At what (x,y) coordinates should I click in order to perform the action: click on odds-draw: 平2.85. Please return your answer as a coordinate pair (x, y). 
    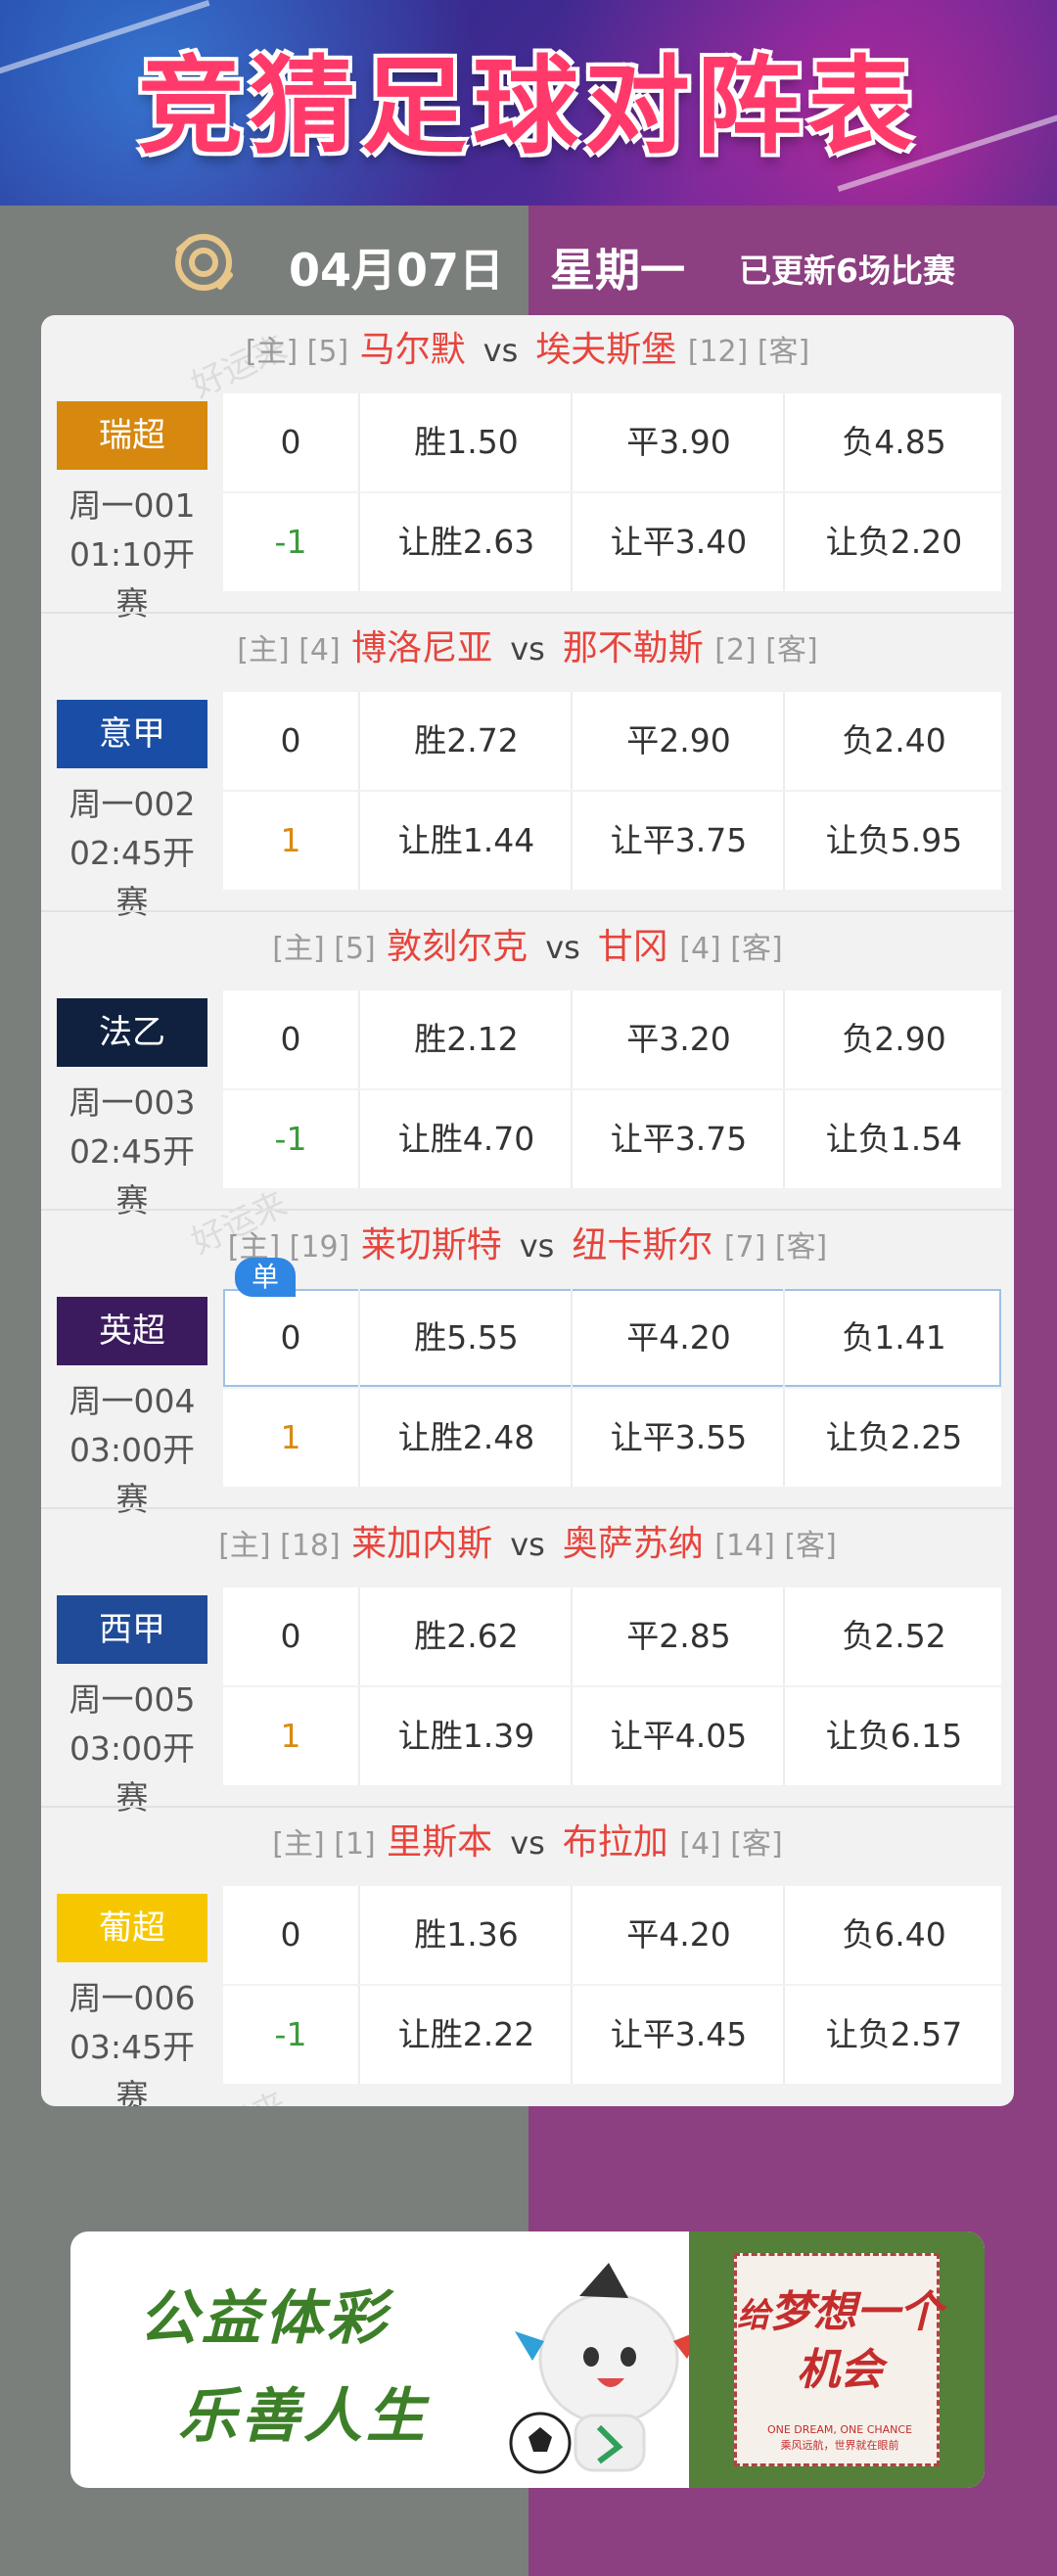
    Looking at the image, I should click on (680, 1636).